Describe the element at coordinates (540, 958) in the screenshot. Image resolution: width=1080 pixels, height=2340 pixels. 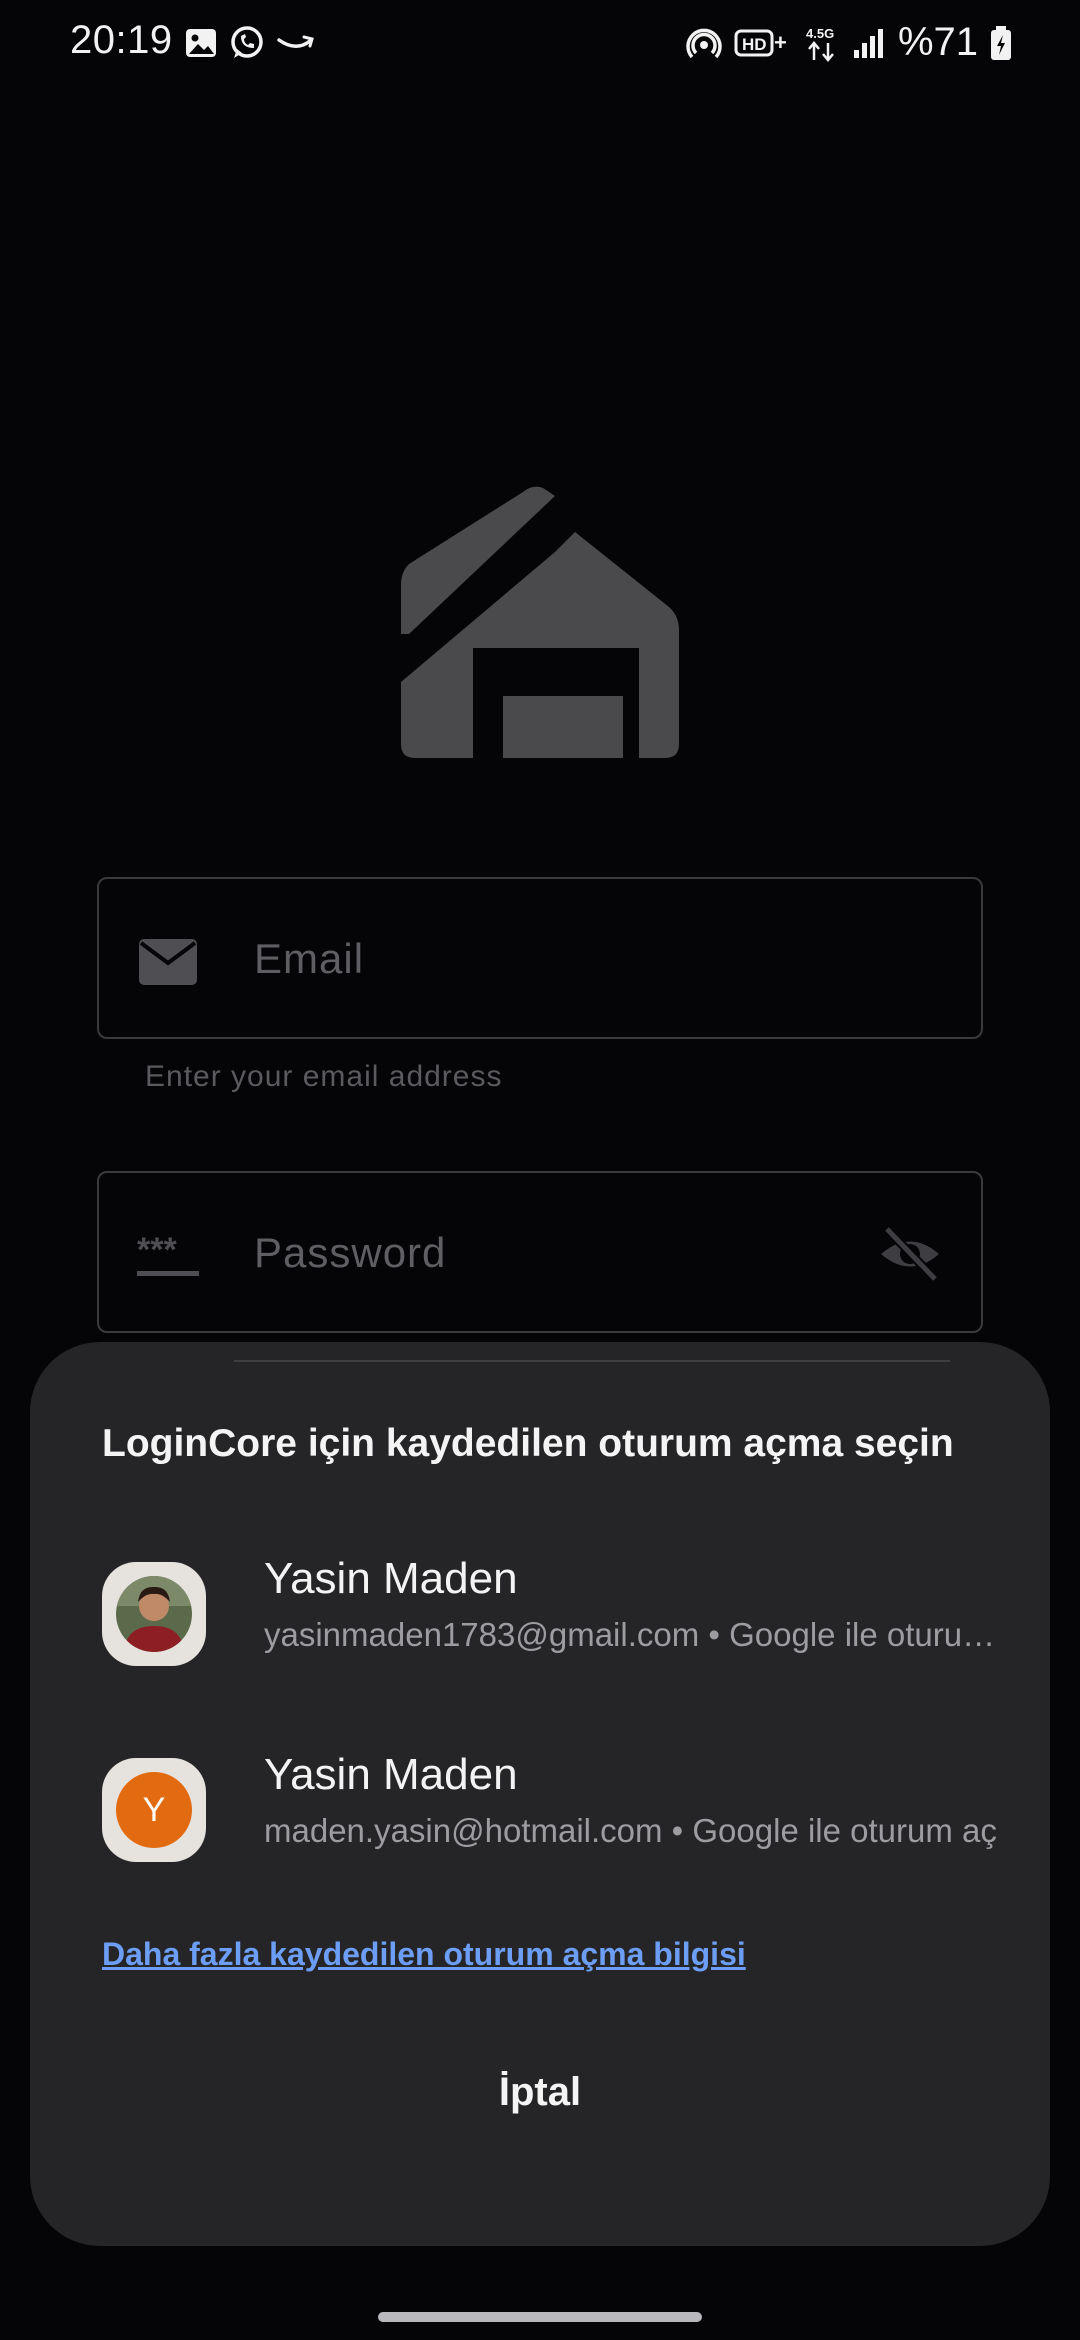
I see `email-field: Email` at that location.